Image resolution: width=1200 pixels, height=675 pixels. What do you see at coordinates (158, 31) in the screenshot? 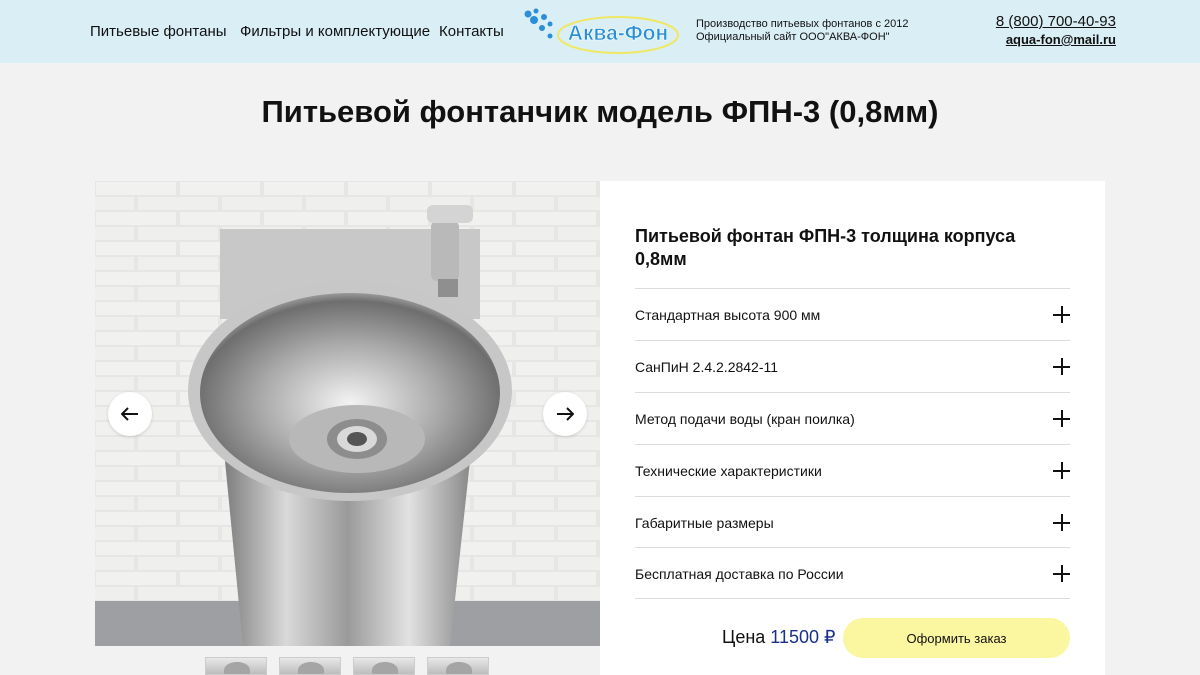
I see `nav-drinking-fountains: Питьевые фонтаны` at bounding box center [158, 31].